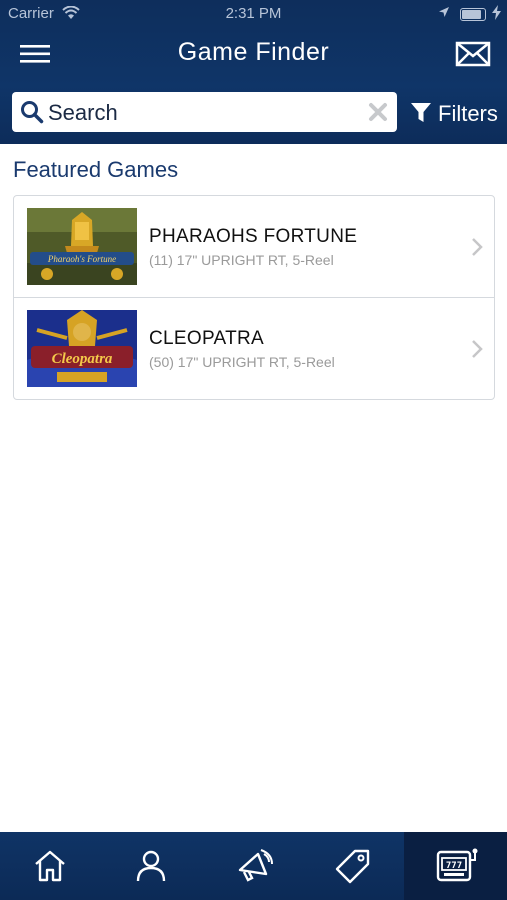 The height and width of the screenshot is (900, 507). Describe the element at coordinates (82, 359) in the screenshot. I see `svg-text: Cleopatra` at that location.